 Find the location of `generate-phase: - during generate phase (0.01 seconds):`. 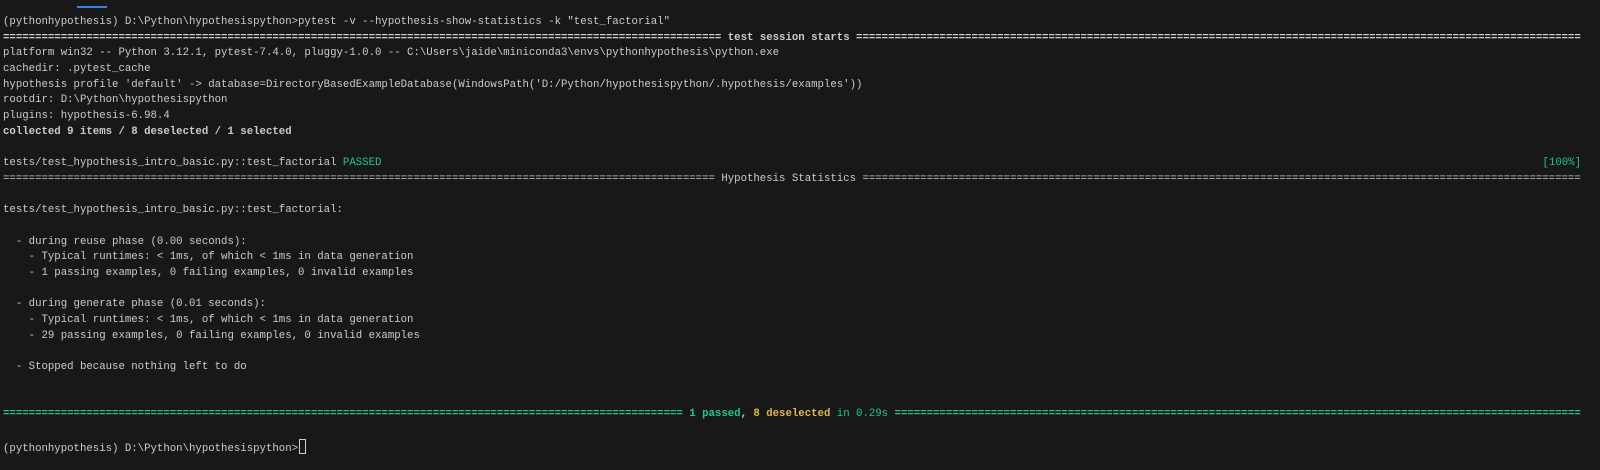

generate-phase: - during generate phase (0.01 seconds): is located at coordinates (134, 304).